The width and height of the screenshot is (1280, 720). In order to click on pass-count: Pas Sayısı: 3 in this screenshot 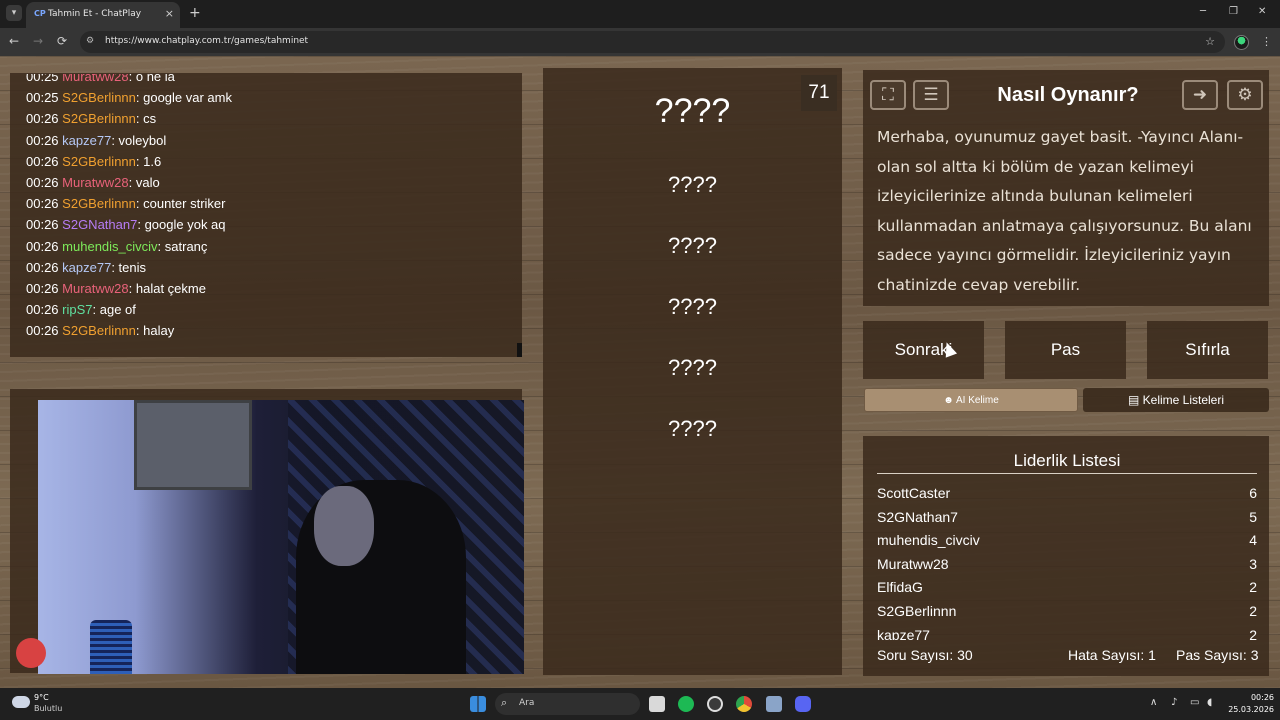, I will do `click(1217, 655)`.